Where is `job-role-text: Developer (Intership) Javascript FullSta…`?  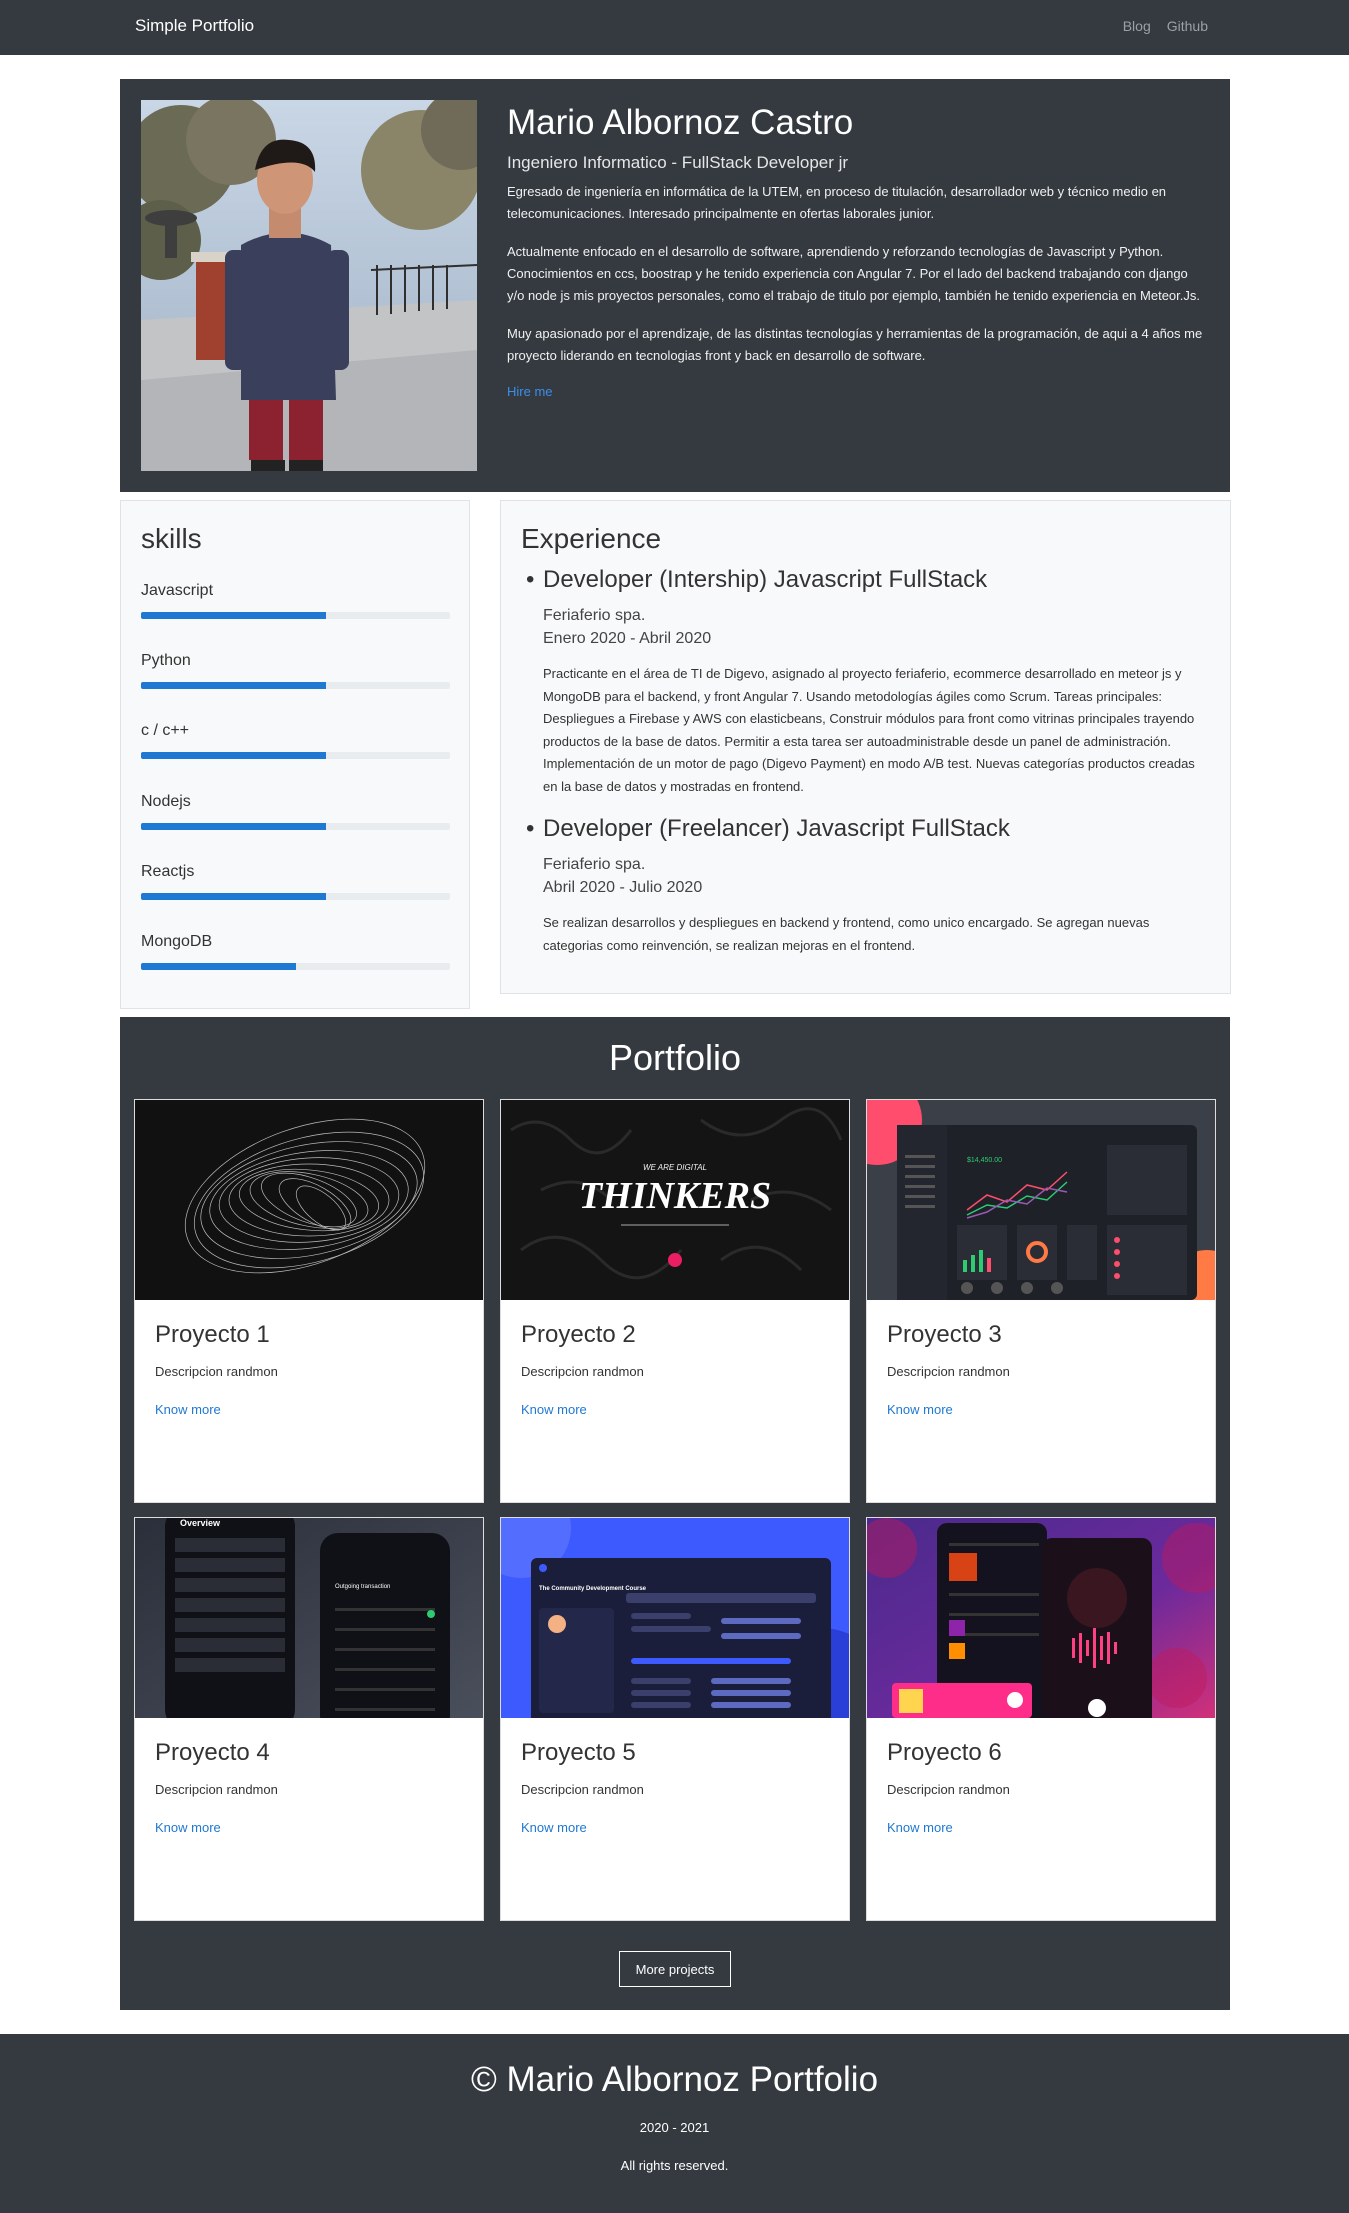 job-role-text: Developer (Intership) Javascript FullSta… is located at coordinates (765, 579).